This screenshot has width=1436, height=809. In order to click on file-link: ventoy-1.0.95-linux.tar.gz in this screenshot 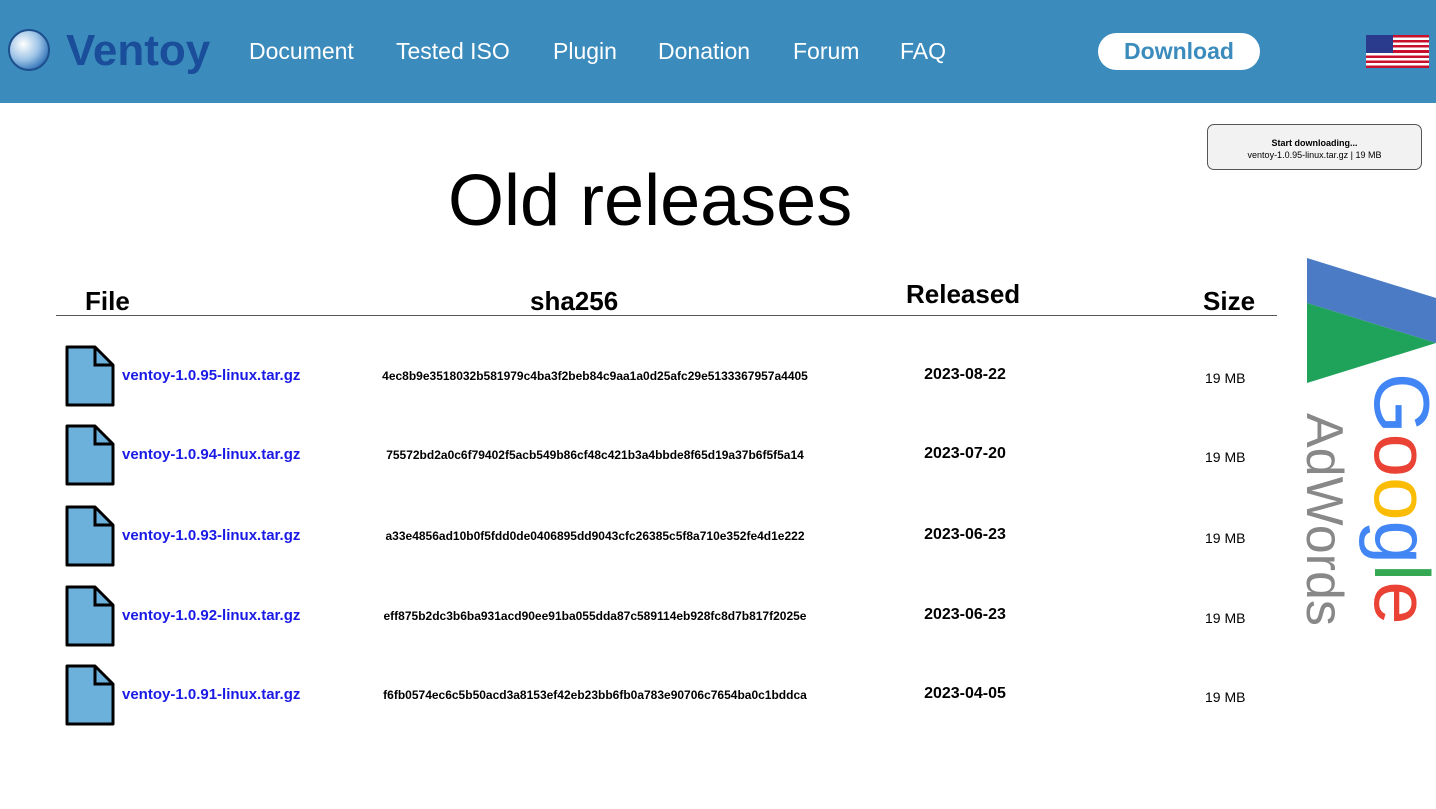, I will do `click(211, 375)`.